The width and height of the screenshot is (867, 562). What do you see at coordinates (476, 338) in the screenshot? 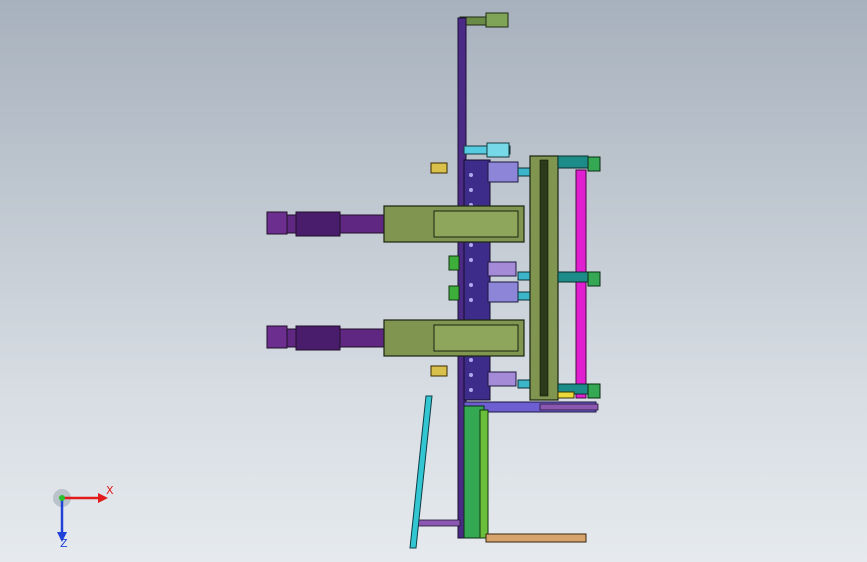
I see `lower-olive-inner` at bounding box center [476, 338].